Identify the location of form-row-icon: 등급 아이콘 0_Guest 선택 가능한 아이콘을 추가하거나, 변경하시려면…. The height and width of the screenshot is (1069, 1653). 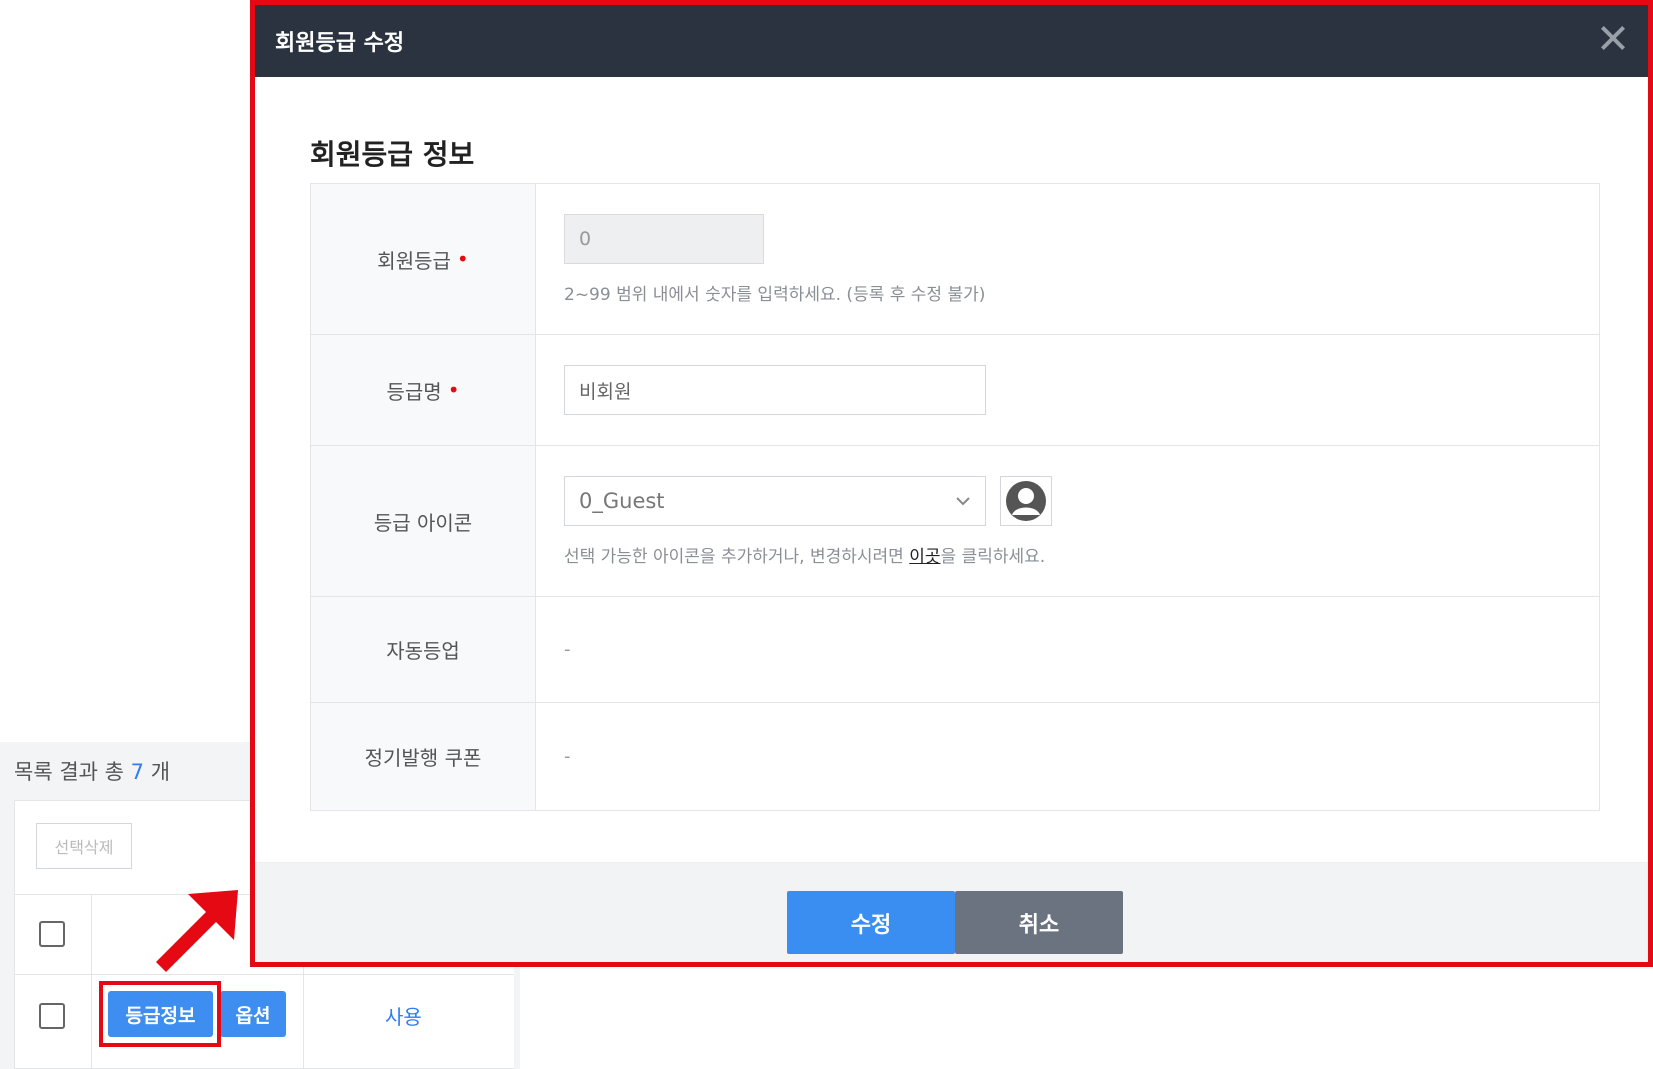
(955, 521).